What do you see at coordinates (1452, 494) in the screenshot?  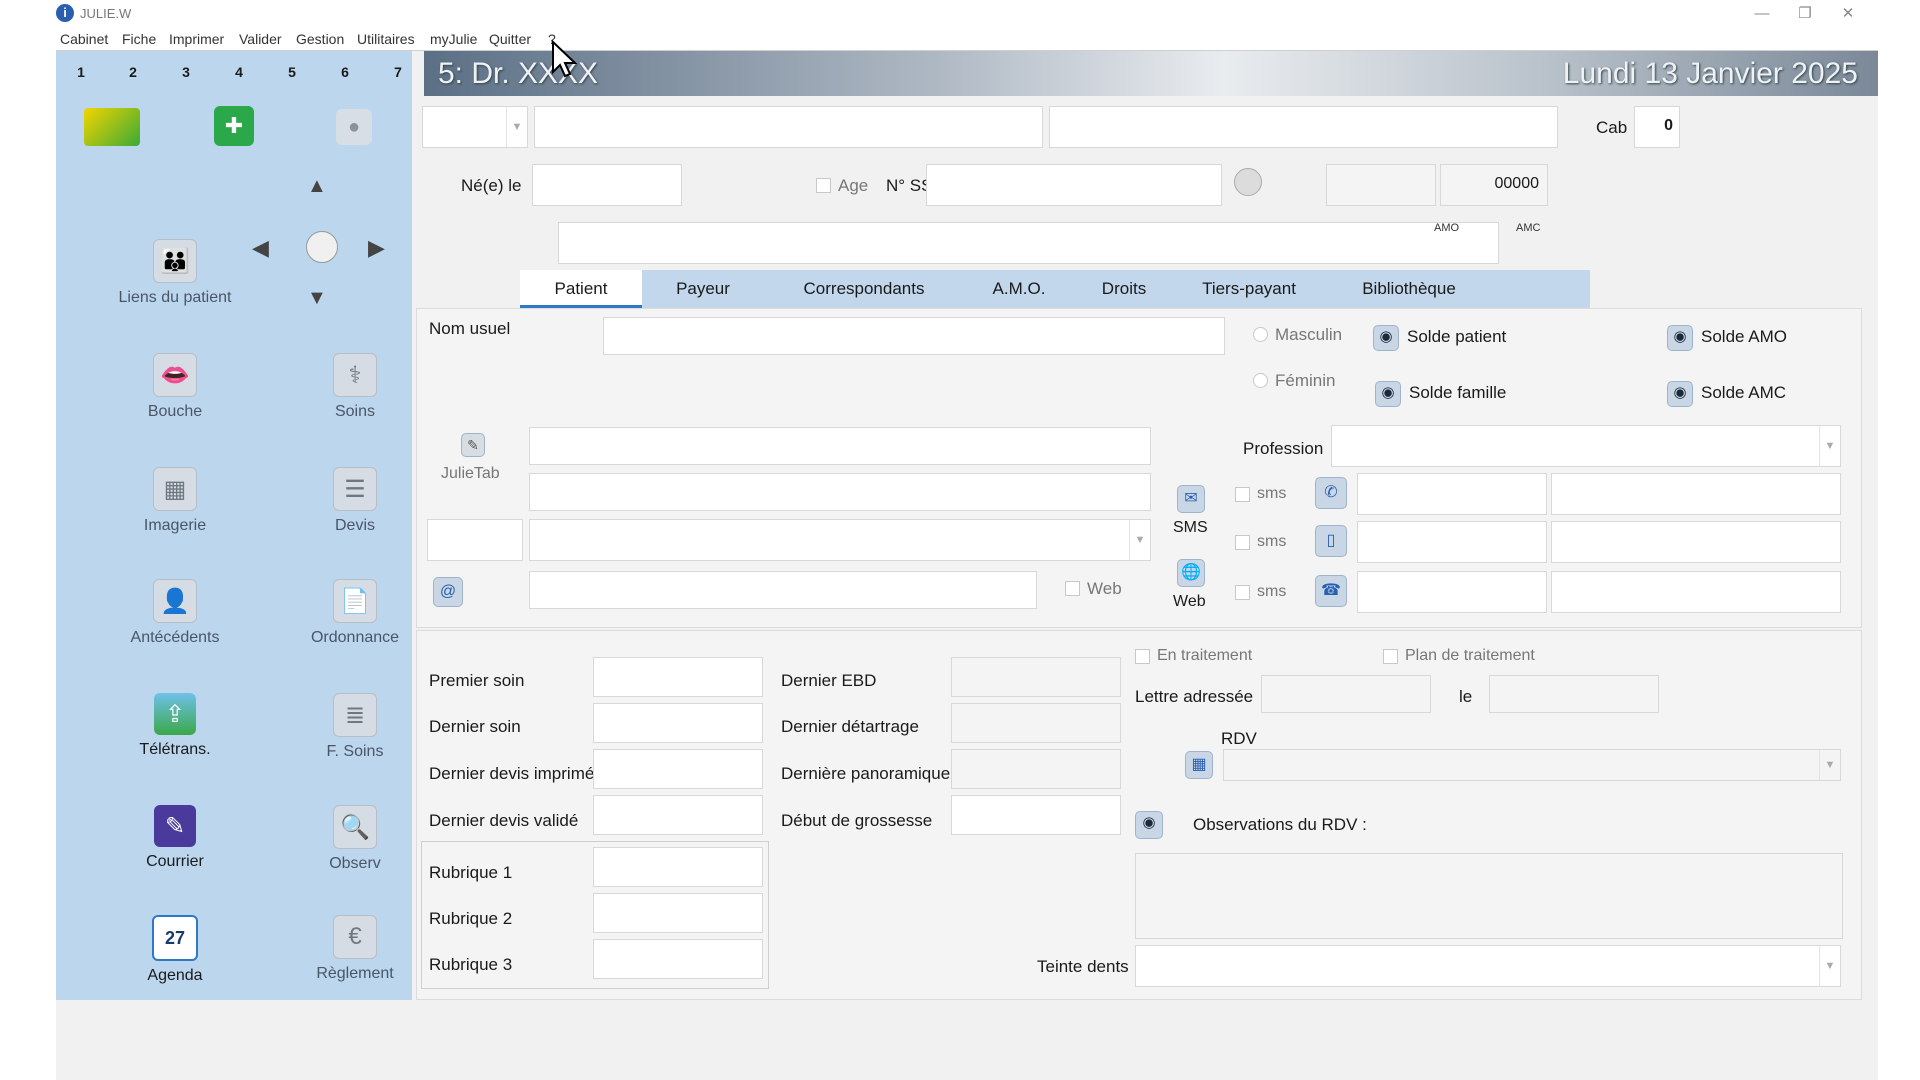 I see `phone-number-field` at bounding box center [1452, 494].